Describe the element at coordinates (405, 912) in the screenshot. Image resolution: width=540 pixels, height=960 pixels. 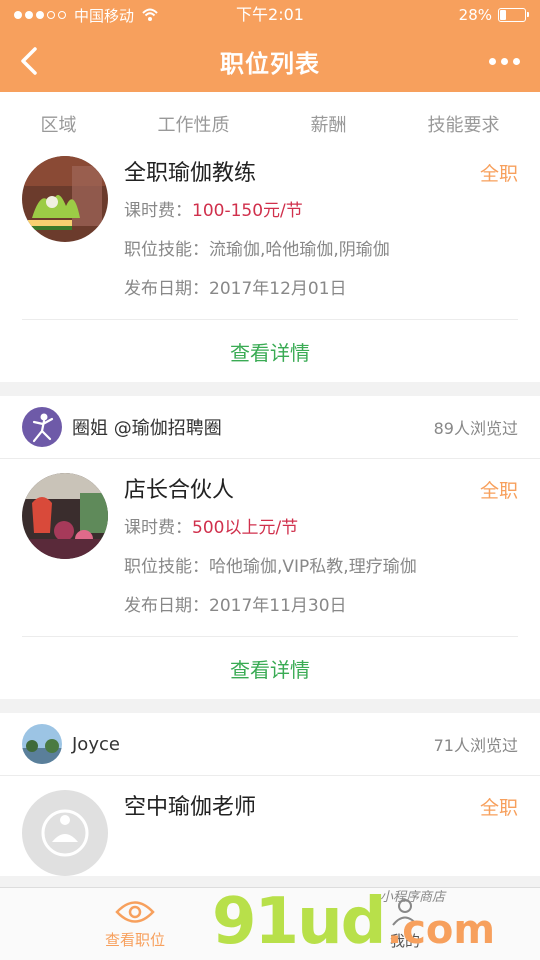
I see `user-icon` at that location.